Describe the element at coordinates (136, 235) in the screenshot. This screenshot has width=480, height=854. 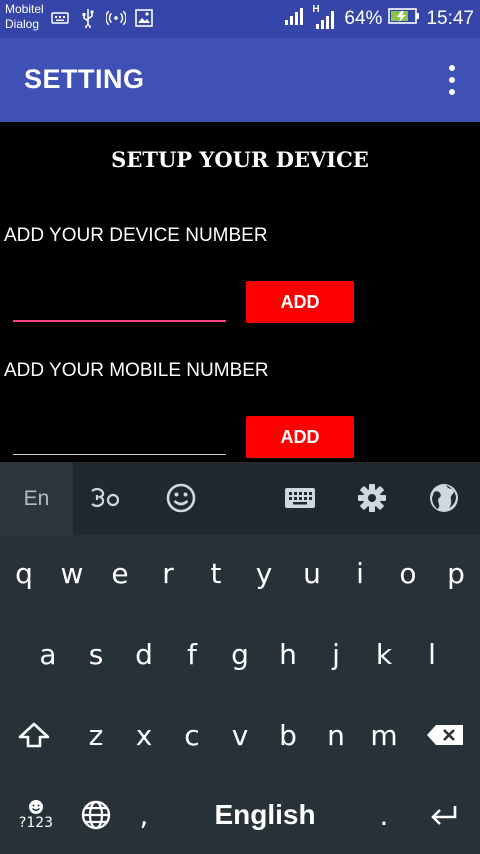
I see `device-number-label: ADD YOUR DEVICE NUMBER` at that location.